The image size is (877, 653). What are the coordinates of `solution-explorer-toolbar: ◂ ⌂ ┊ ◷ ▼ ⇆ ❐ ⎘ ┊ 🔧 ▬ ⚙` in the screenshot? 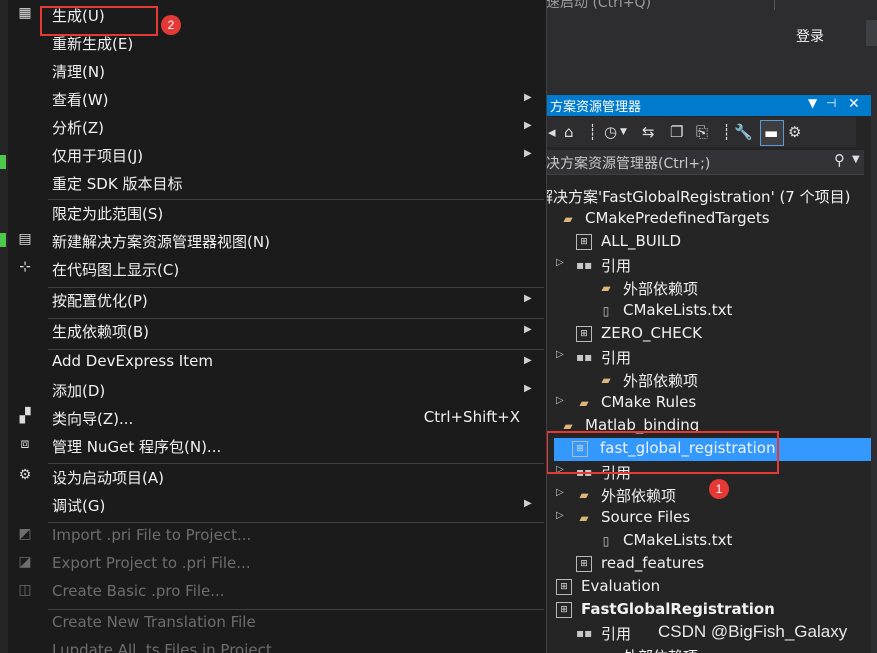 It's located at (701, 132).